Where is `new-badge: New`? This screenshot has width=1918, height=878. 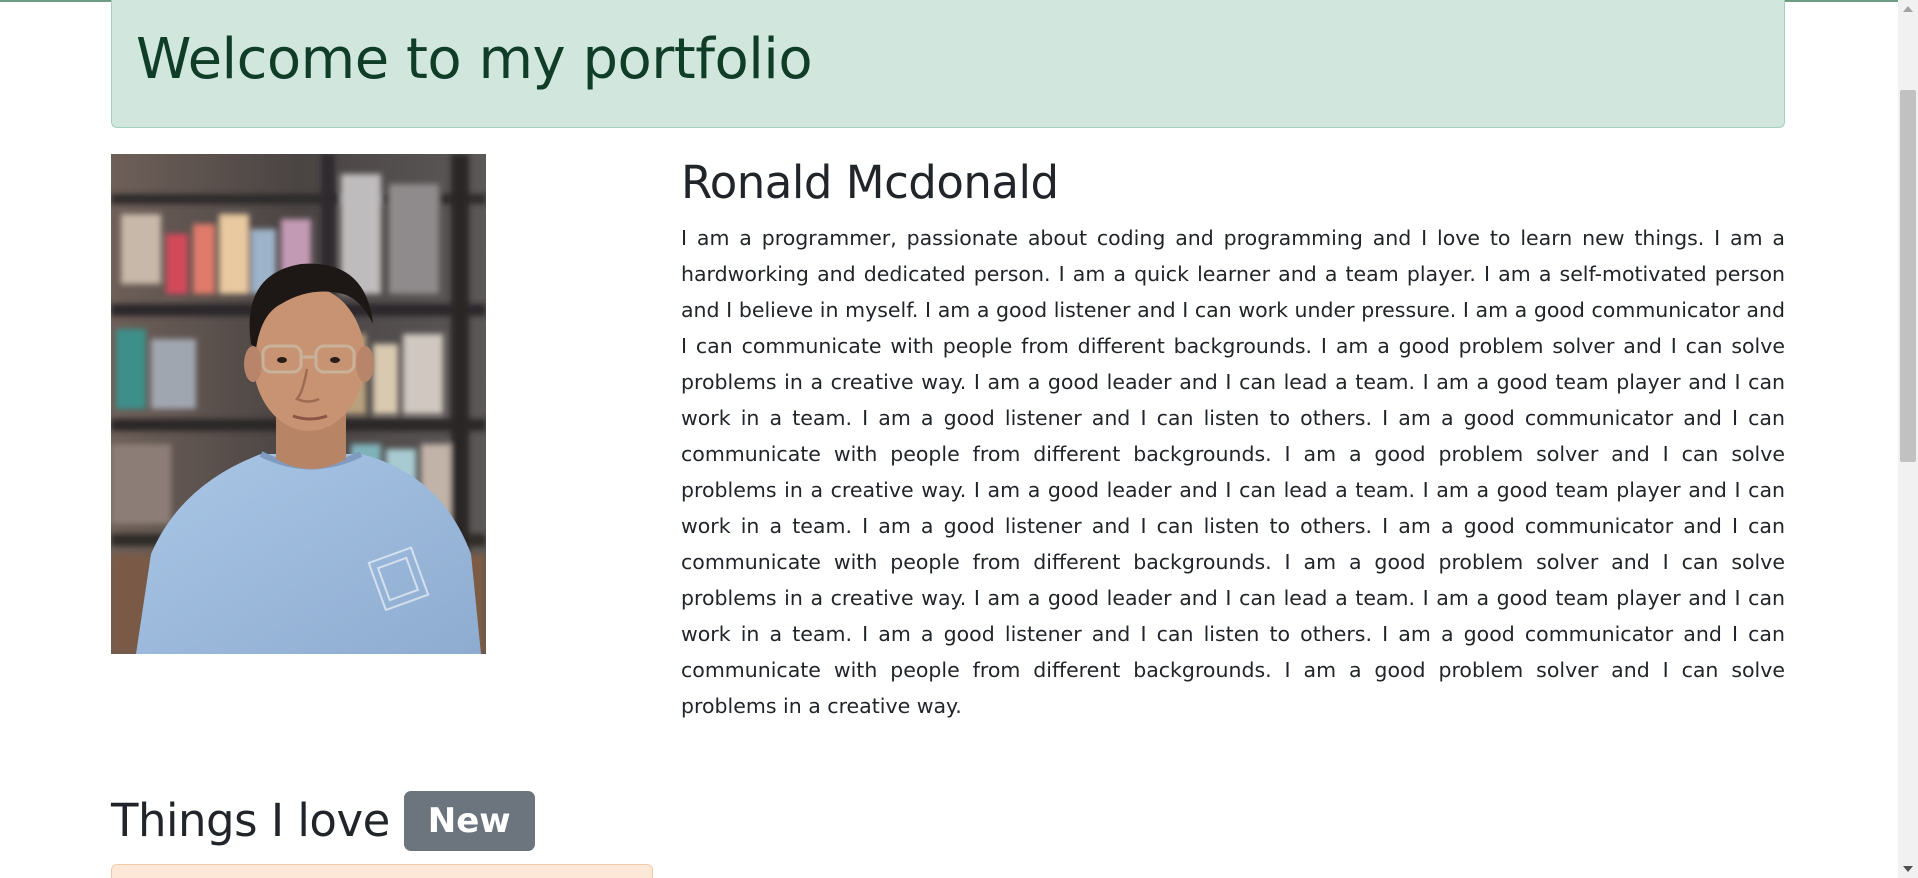 new-badge: New is located at coordinates (469, 821).